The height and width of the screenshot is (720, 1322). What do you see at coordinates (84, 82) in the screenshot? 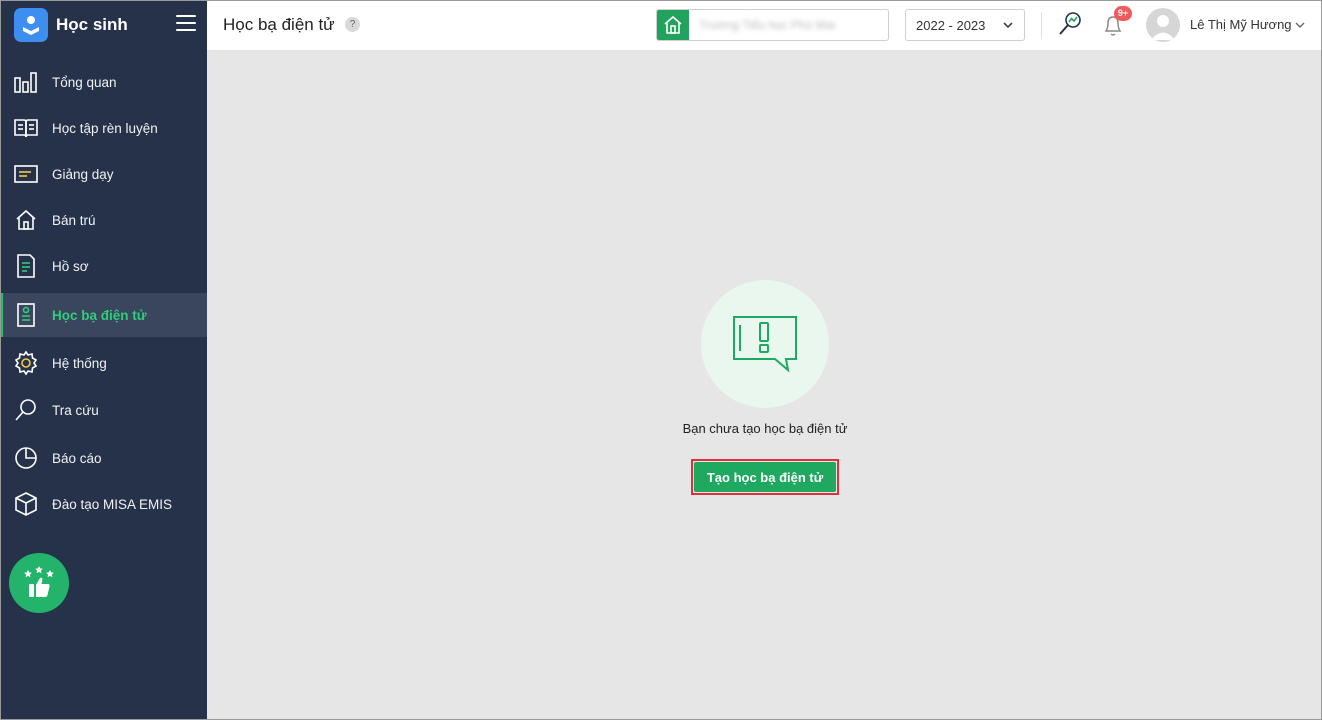
I see `sidebar-item-label: Tổng quan` at bounding box center [84, 82].